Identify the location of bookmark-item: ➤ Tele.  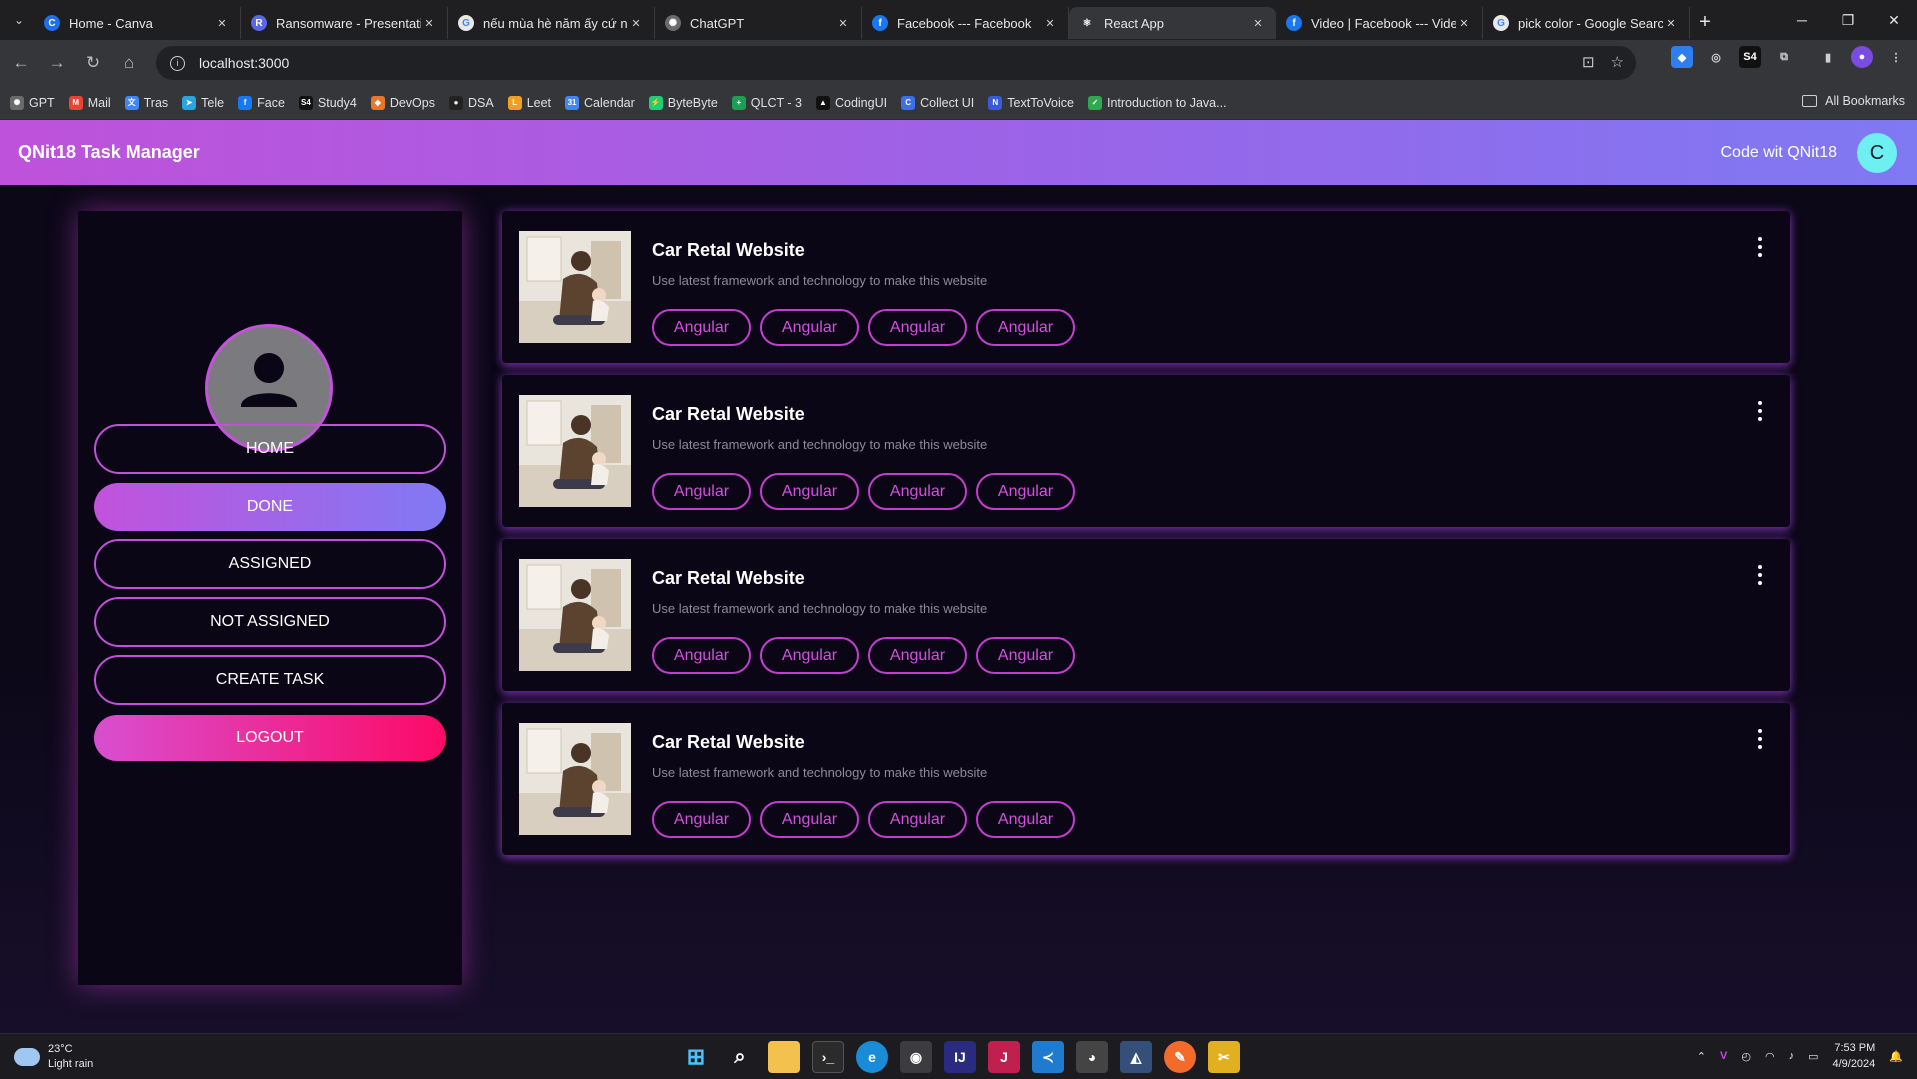
(203, 102).